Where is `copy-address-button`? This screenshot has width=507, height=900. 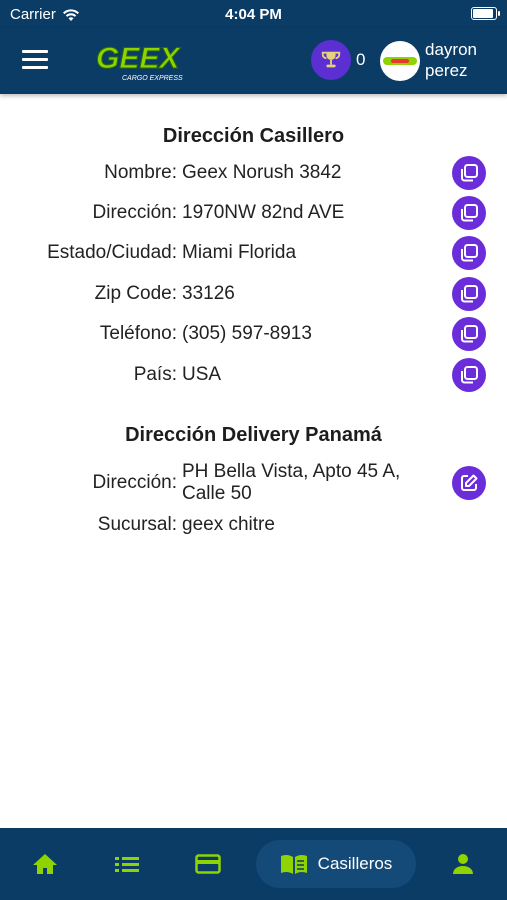
copy-address-button is located at coordinates (469, 213).